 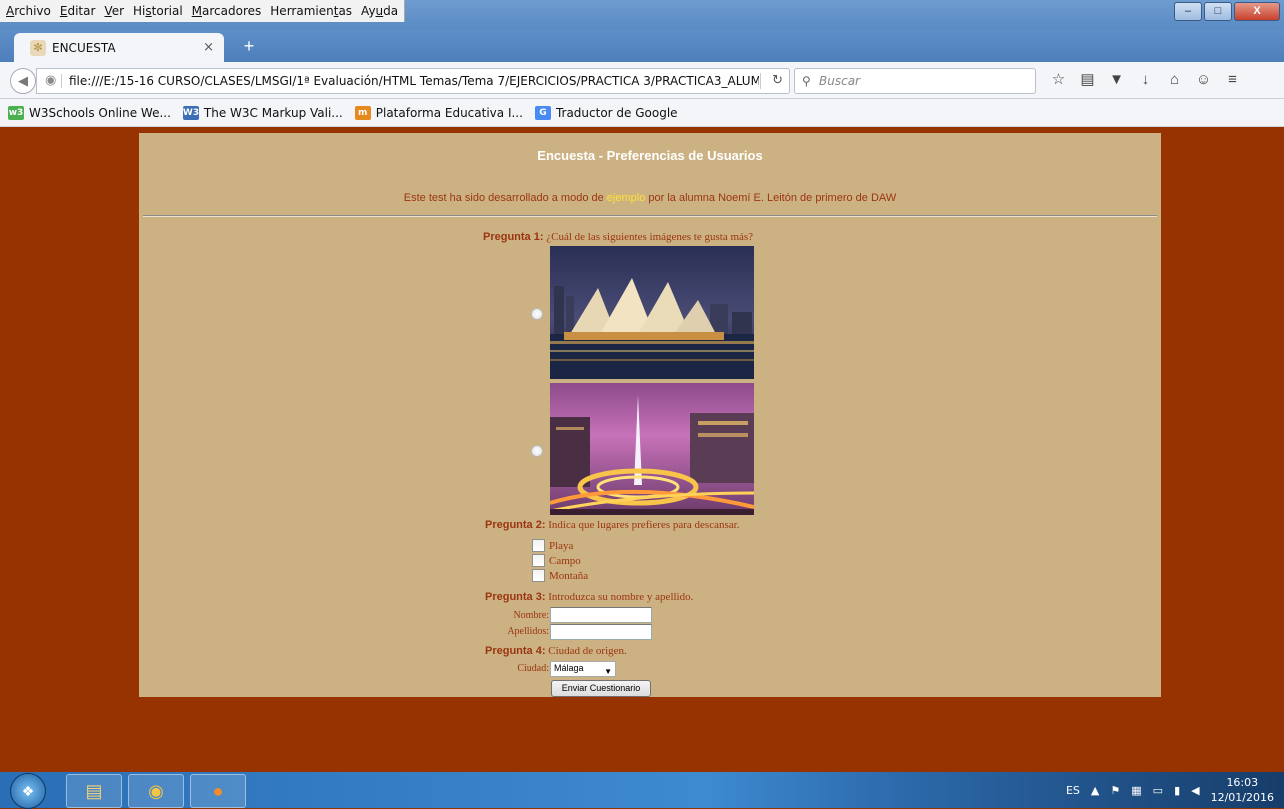 What do you see at coordinates (1136, 790) in the screenshot?
I see `windows-icon: ▦` at bounding box center [1136, 790].